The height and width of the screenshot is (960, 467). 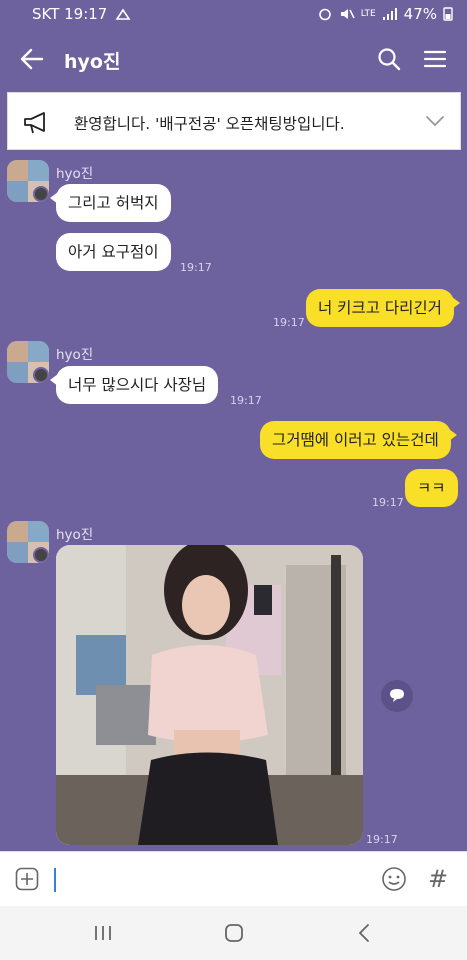 What do you see at coordinates (113, 252) in the screenshot?
I see `message-bubble-incoming: 아거 요구점이` at bounding box center [113, 252].